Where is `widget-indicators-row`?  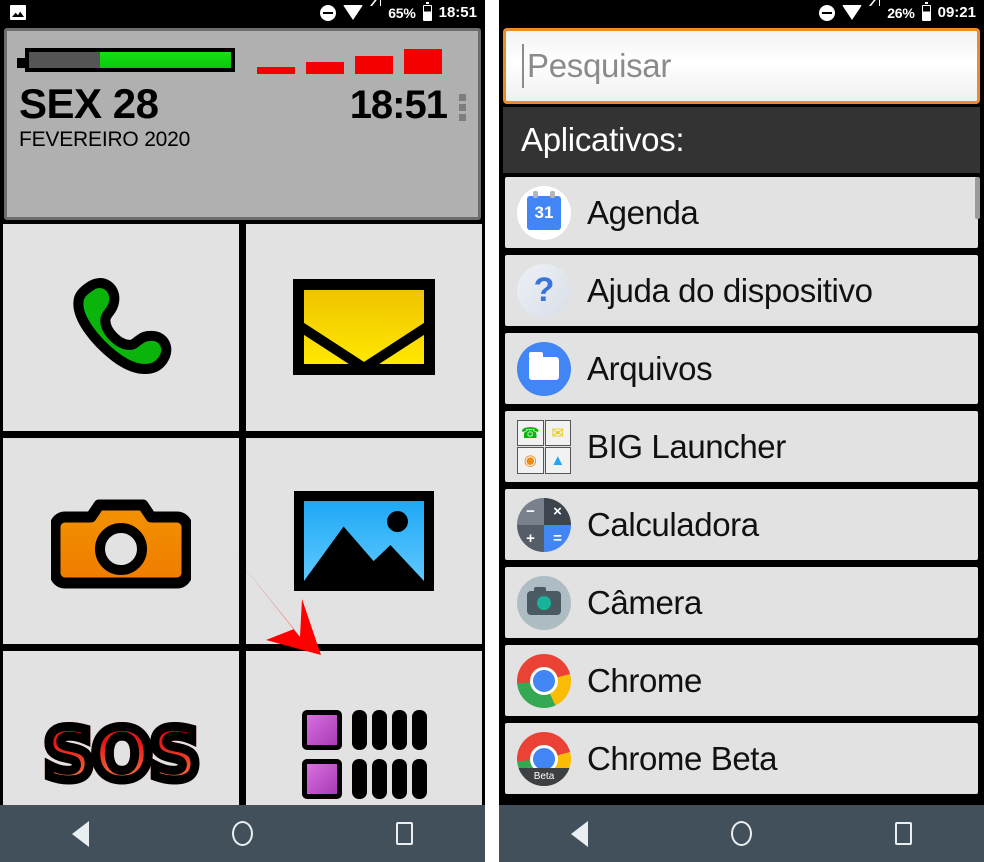
widget-indicators-row is located at coordinates (241, 60).